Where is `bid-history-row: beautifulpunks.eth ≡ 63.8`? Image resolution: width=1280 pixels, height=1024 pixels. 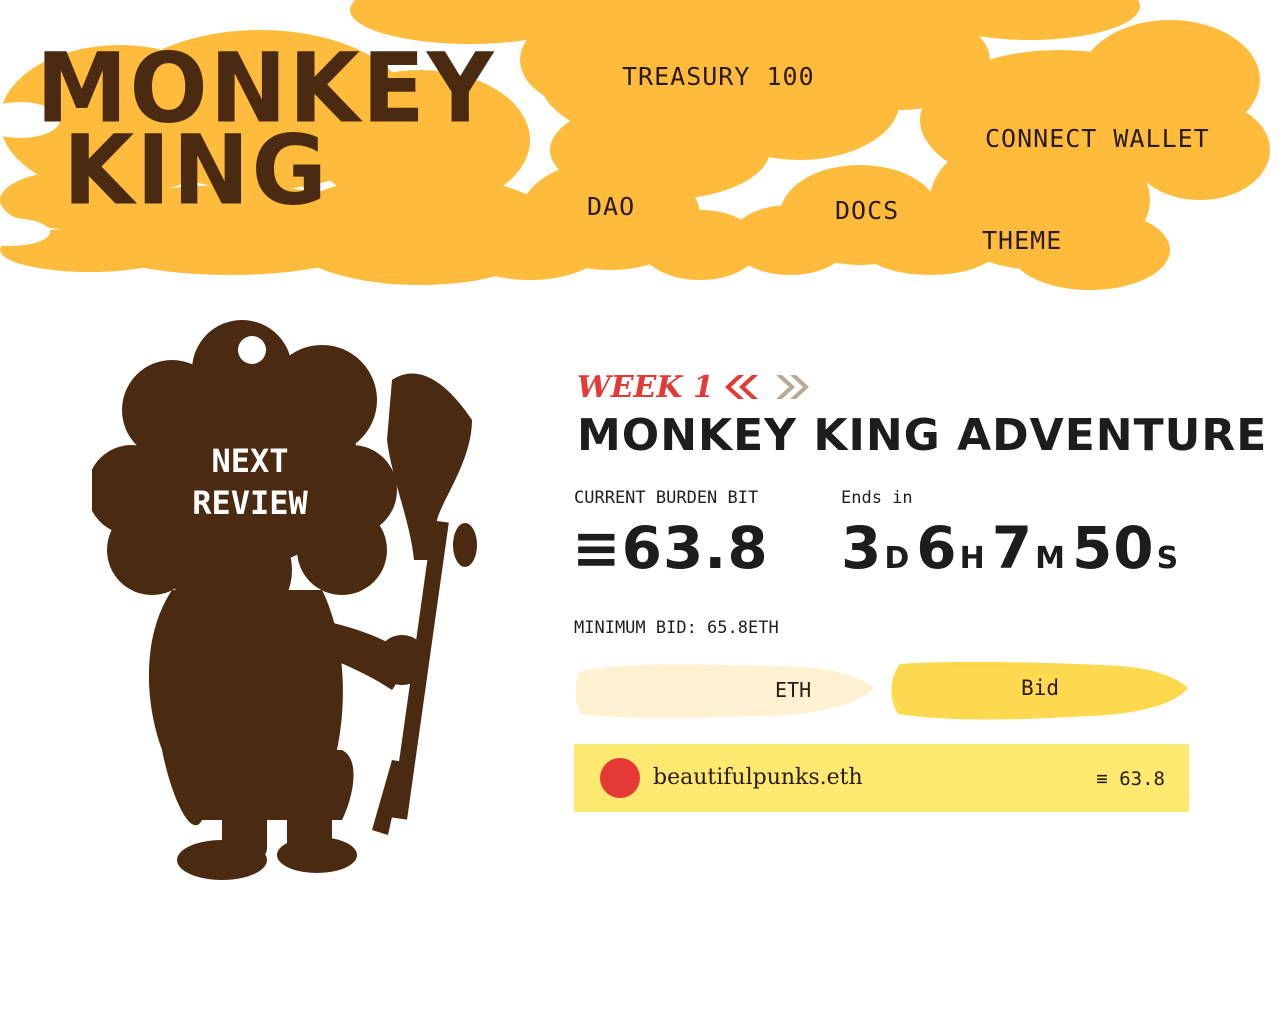
bid-history-row: beautifulpunks.eth ≡ 63.8 is located at coordinates (881, 778).